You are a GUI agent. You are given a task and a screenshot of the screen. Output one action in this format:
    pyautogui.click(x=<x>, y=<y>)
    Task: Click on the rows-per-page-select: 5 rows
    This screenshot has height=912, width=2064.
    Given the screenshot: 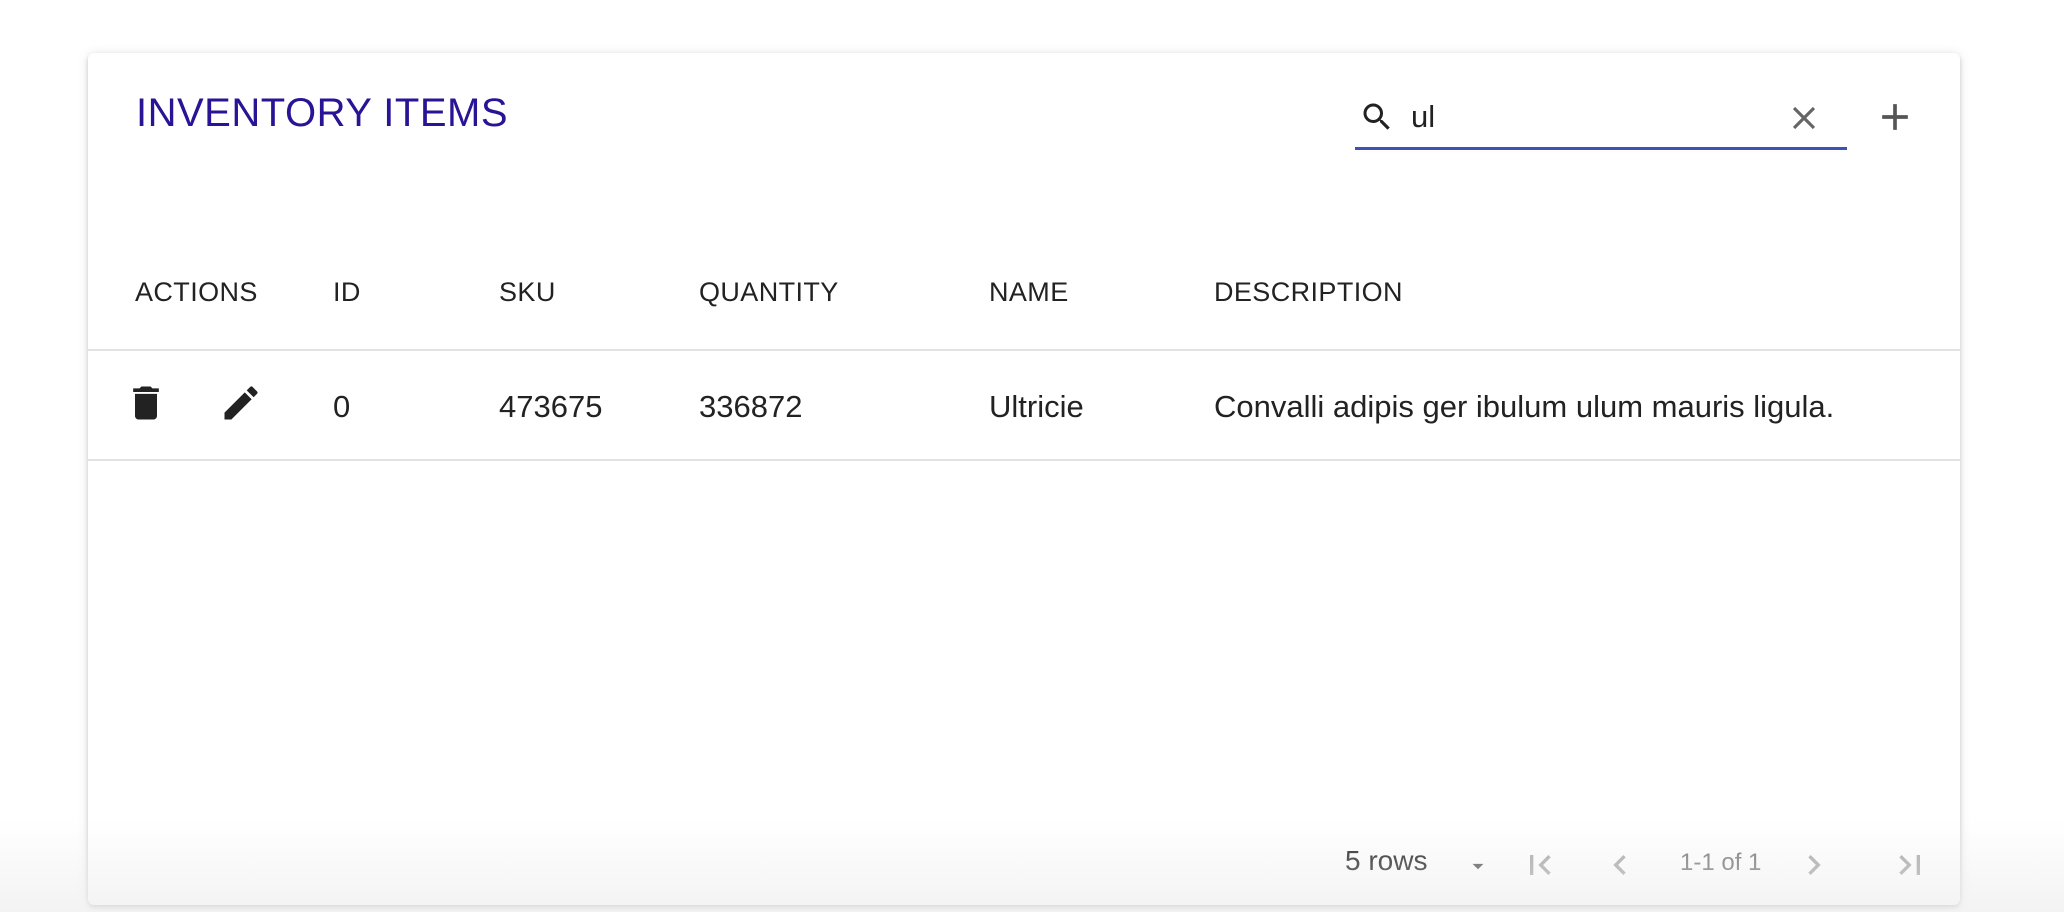 What is the action you would take?
    pyautogui.click(x=1414, y=865)
    